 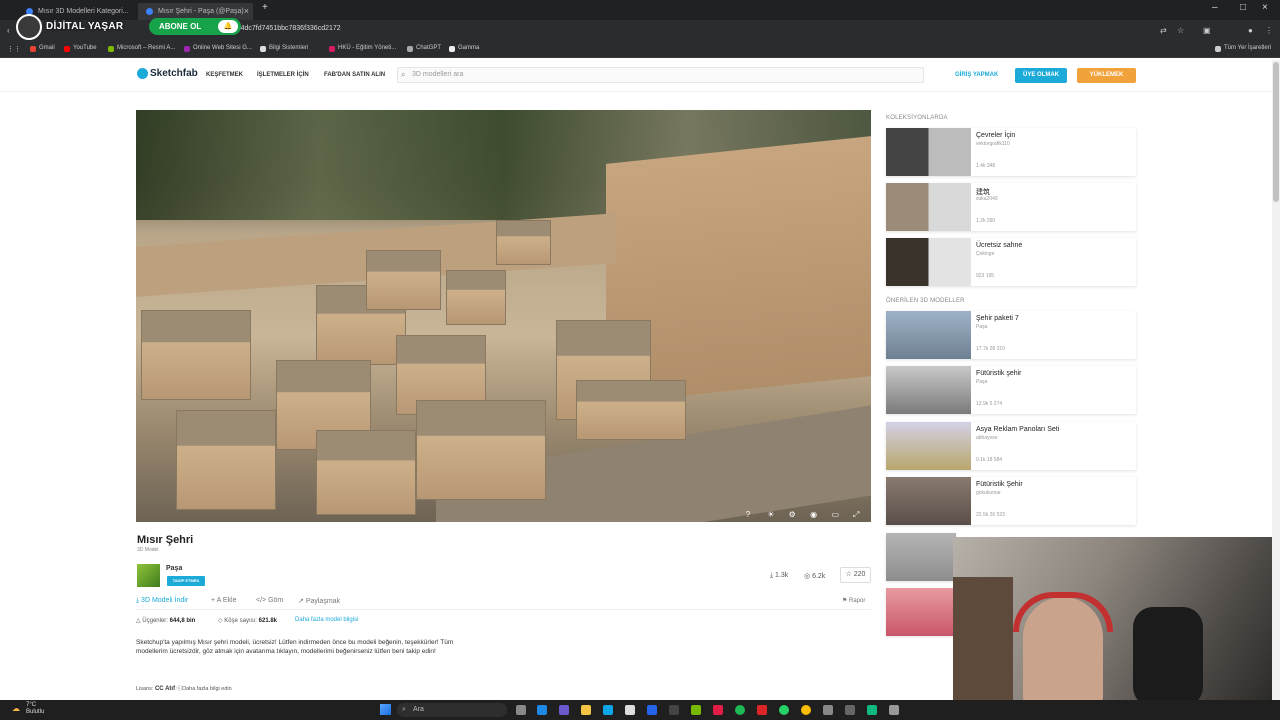 I want to click on bell-icon: 🔔, so click(x=228, y=26).